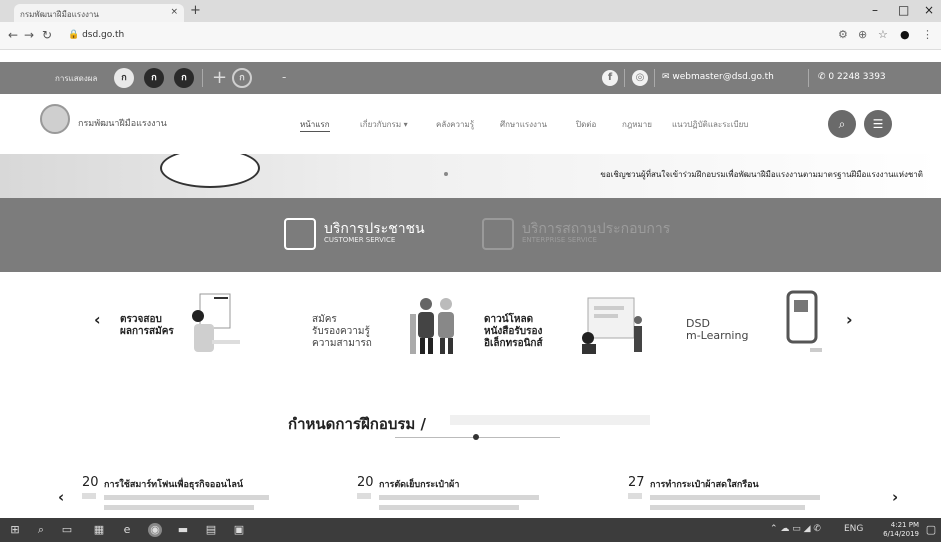  Describe the element at coordinates (723, 77) in the screenshot. I see `email-text: webmaster@dsd.go.th` at that location.